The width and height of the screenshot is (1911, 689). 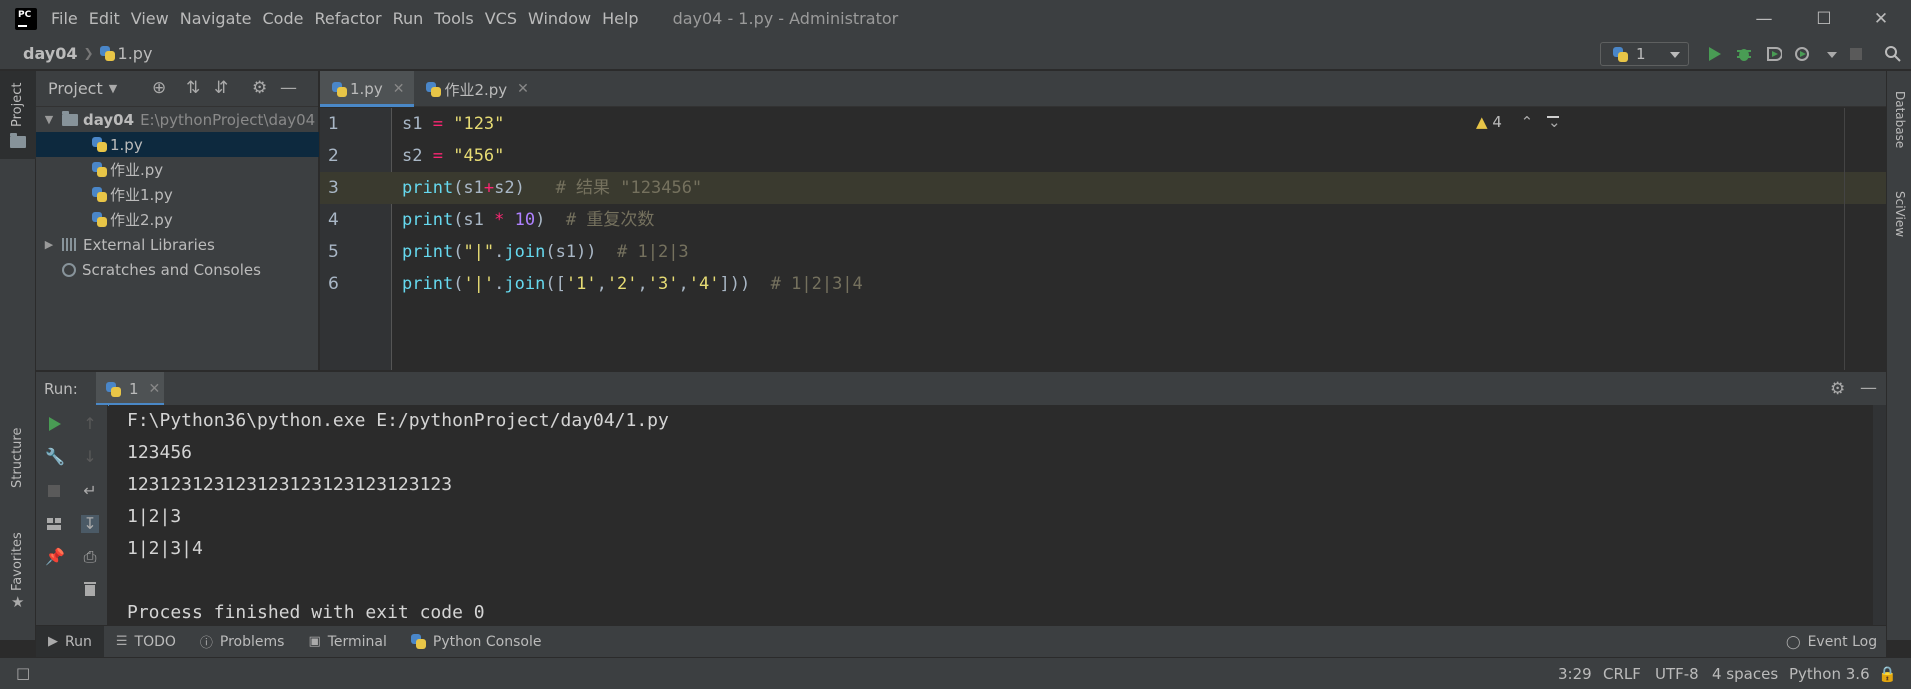 What do you see at coordinates (23, 673) in the screenshot?
I see `toggle-tool-windows-icon: □` at bounding box center [23, 673].